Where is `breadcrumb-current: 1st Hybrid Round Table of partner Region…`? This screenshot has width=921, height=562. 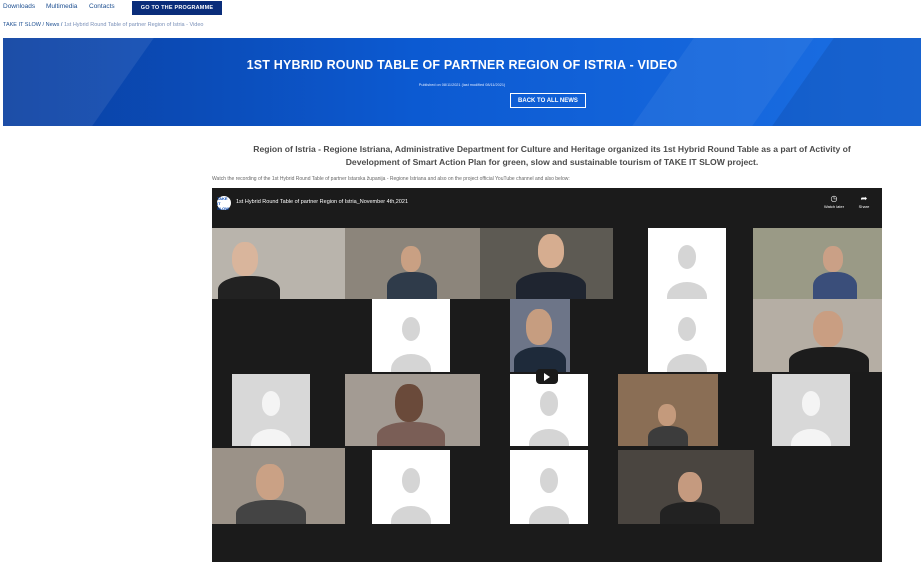
breadcrumb-current: 1st Hybrid Round Table of partner Region… is located at coordinates (133, 25).